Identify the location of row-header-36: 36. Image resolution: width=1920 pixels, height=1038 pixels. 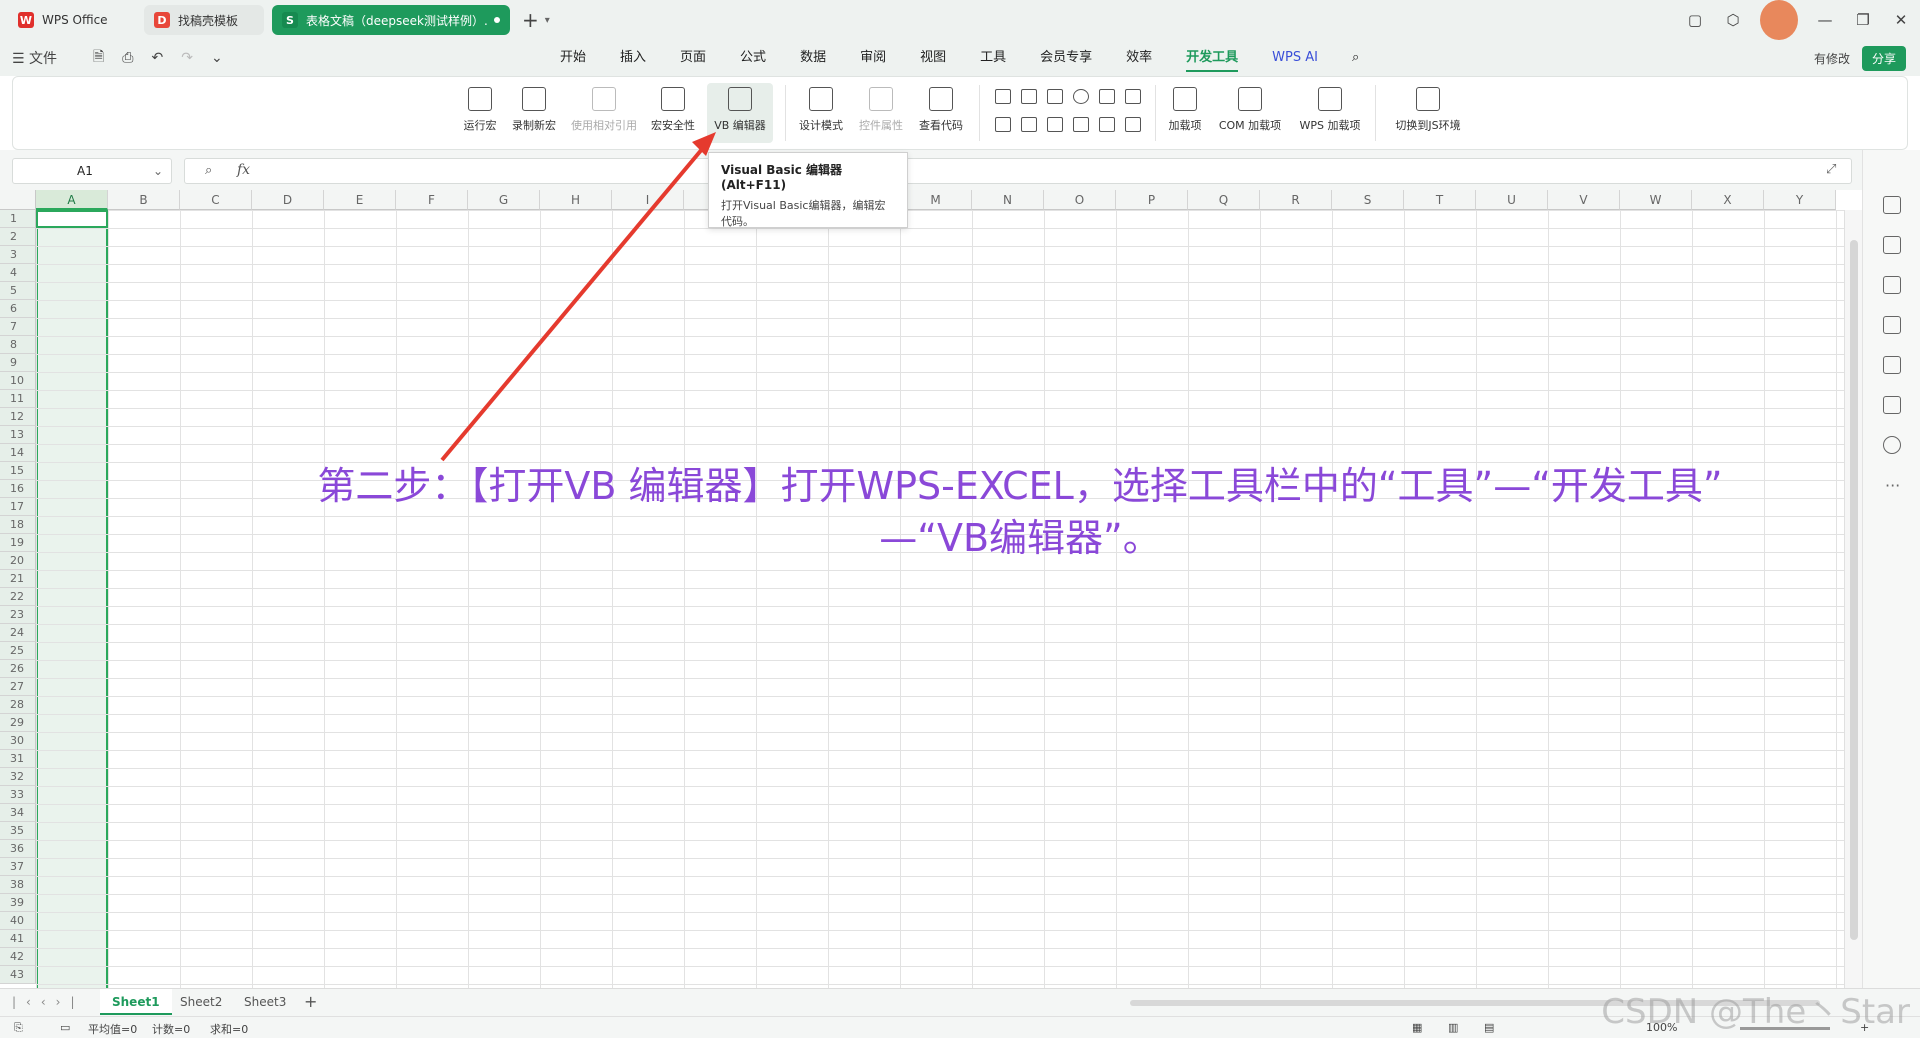
(18, 849).